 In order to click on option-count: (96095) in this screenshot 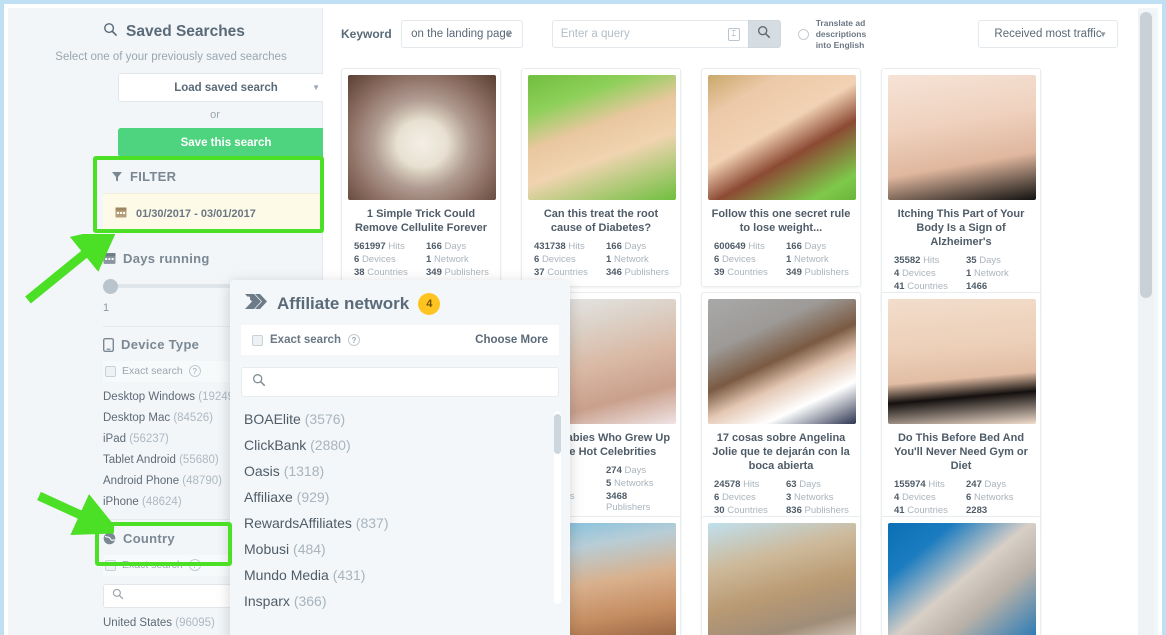, I will do `click(195, 623)`.